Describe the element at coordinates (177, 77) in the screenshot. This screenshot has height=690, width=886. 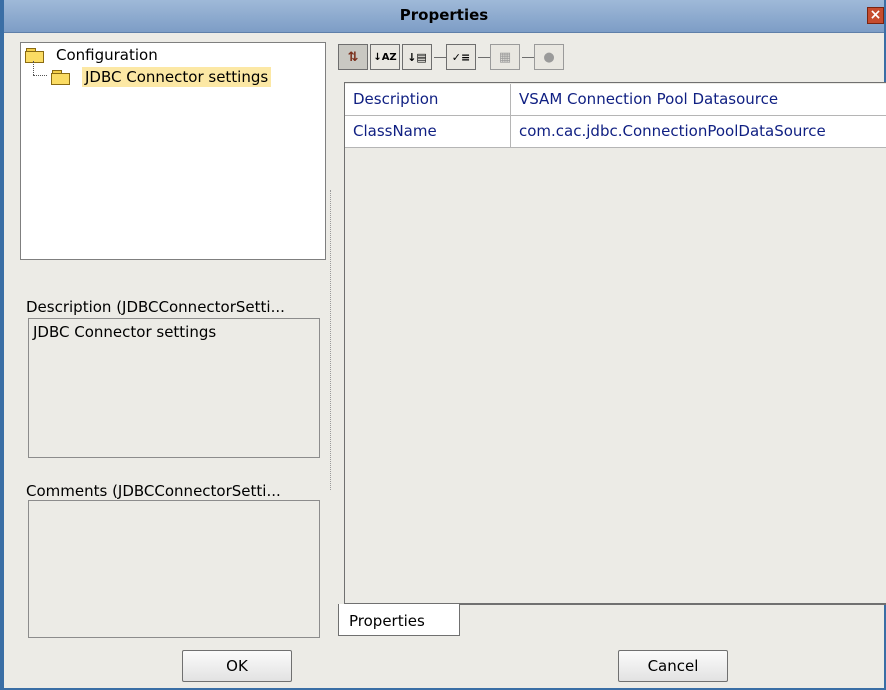
I see `tree-node-label: JDBC Connector settings` at that location.